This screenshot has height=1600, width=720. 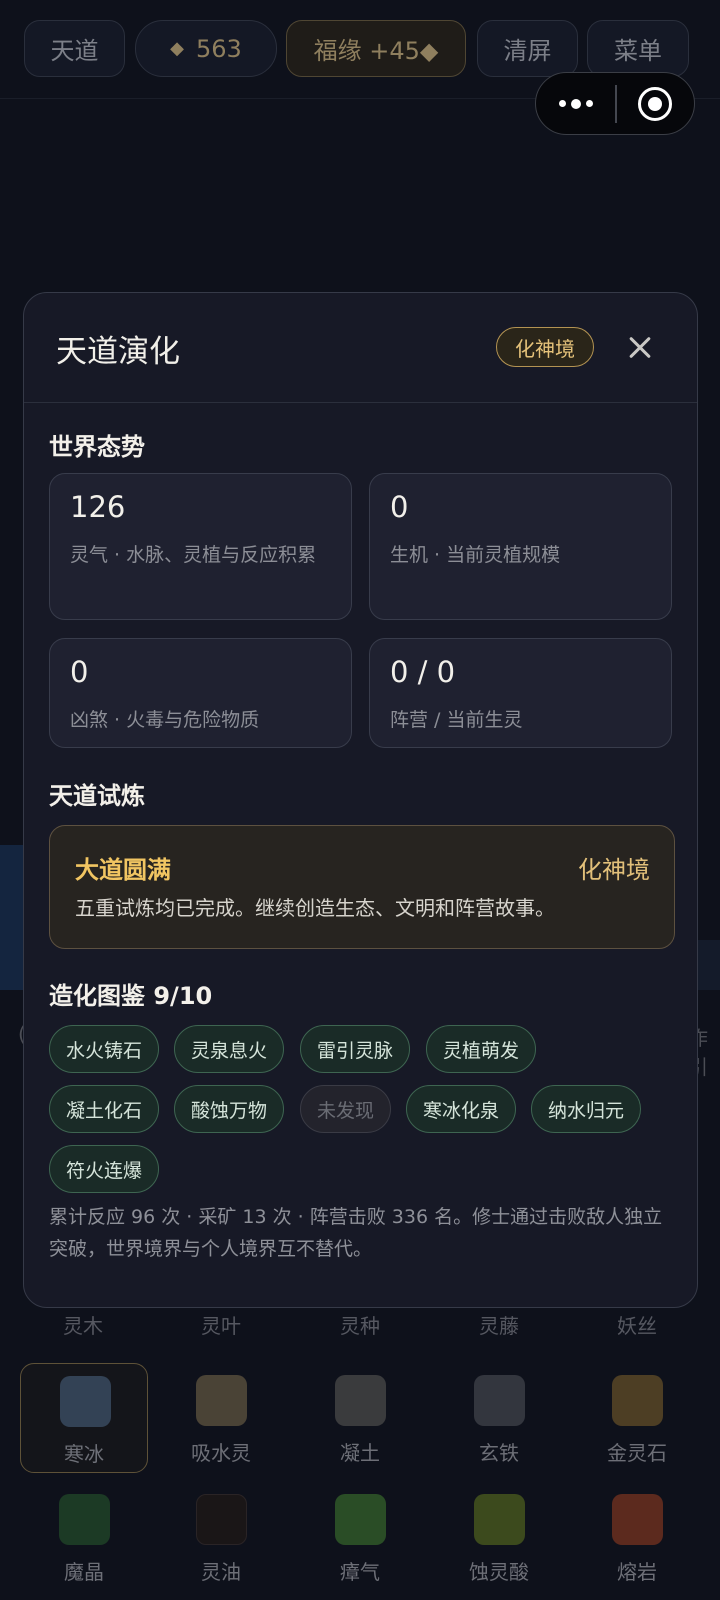 What do you see at coordinates (475, 555) in the screenshot?
I see `stat-desc: 生机 · 当前灵植规模` at bounding box center [475, 555].